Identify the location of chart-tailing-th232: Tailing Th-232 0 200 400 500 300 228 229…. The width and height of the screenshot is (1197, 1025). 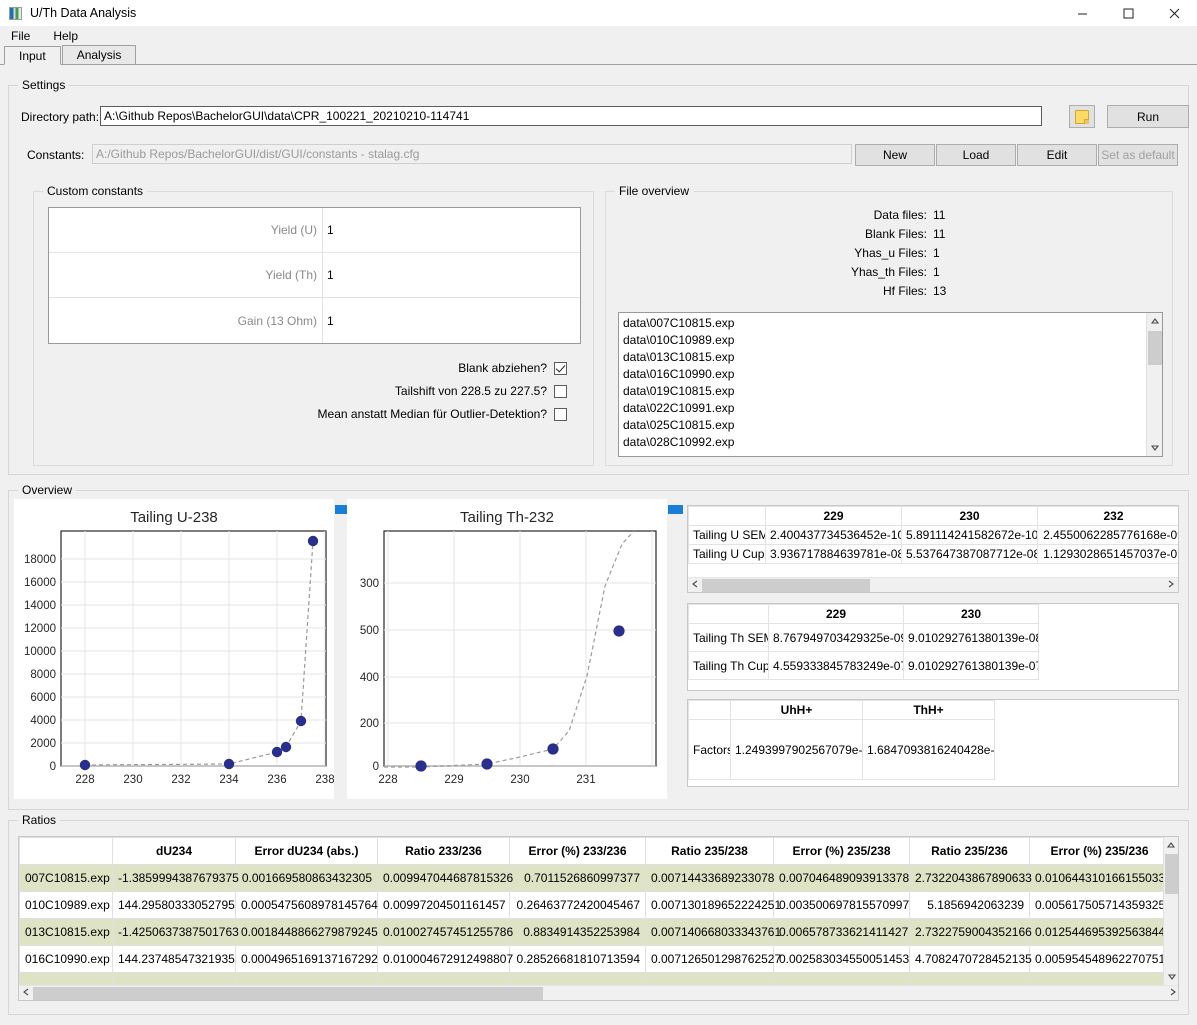
(507, 649).